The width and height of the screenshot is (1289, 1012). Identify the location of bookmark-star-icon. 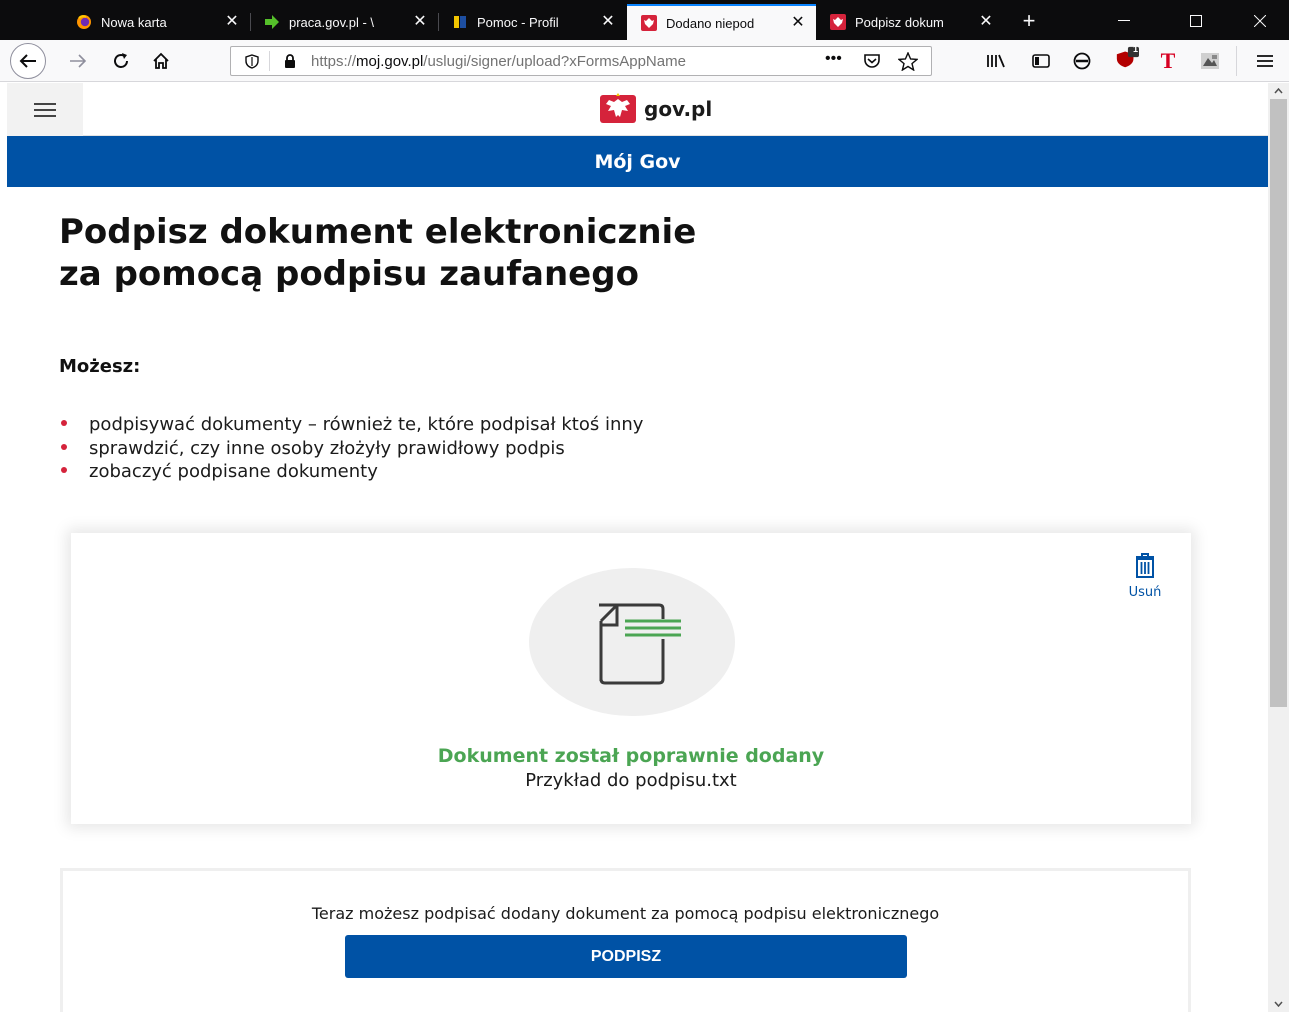
(908, 61).